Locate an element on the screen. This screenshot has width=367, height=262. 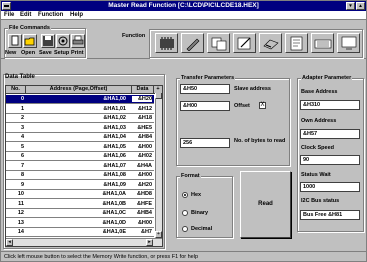
cell-address: &HA1,0E is located at coordinates (114, 232).